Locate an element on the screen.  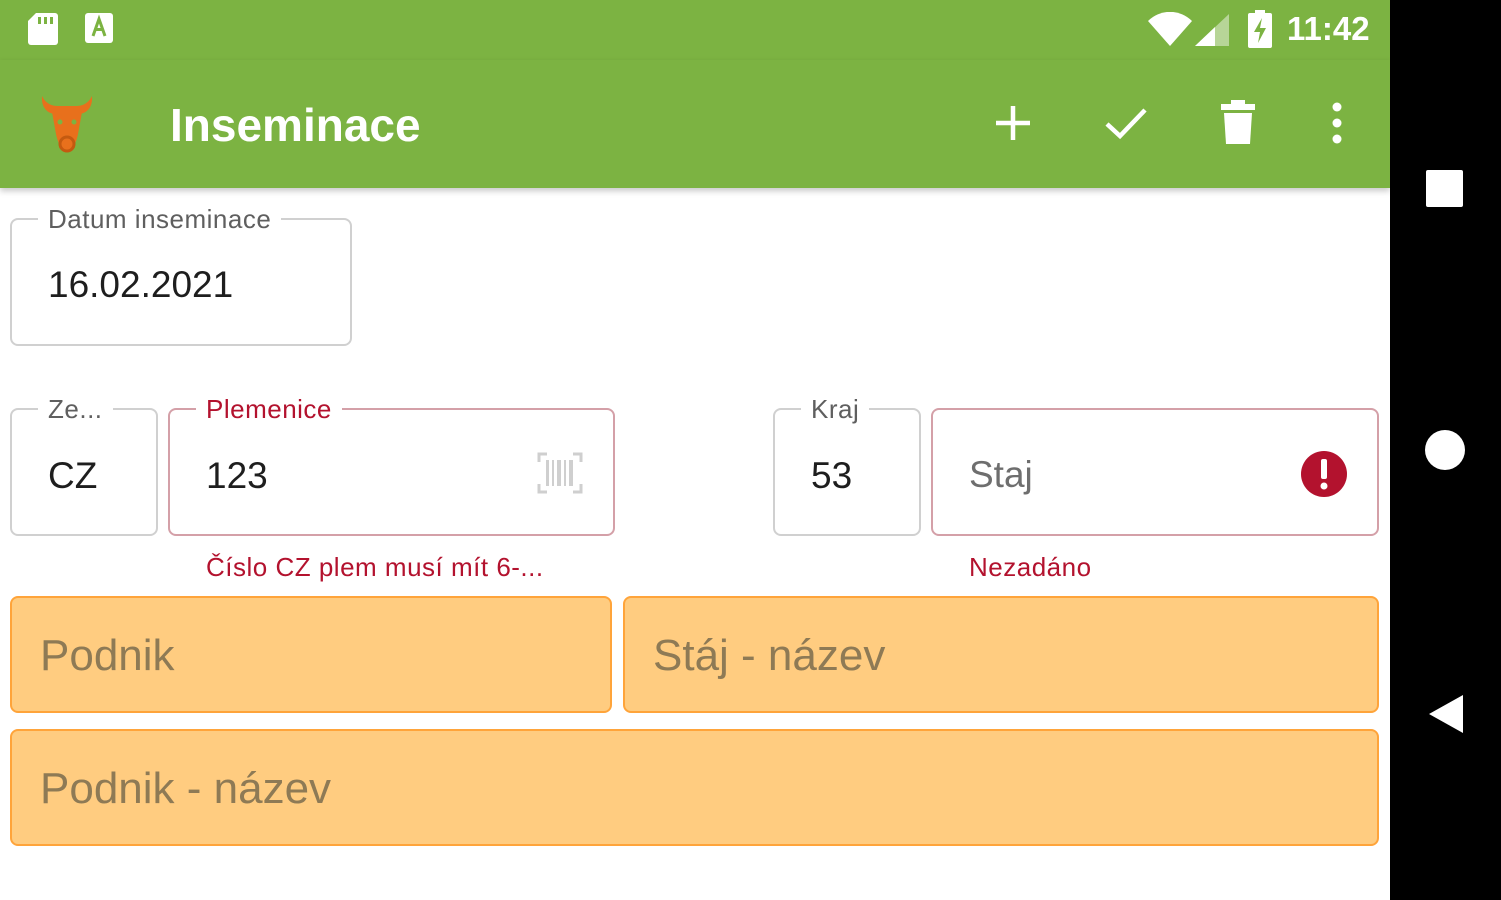
stable-field: Staj is located at coordinates (1155, 472).